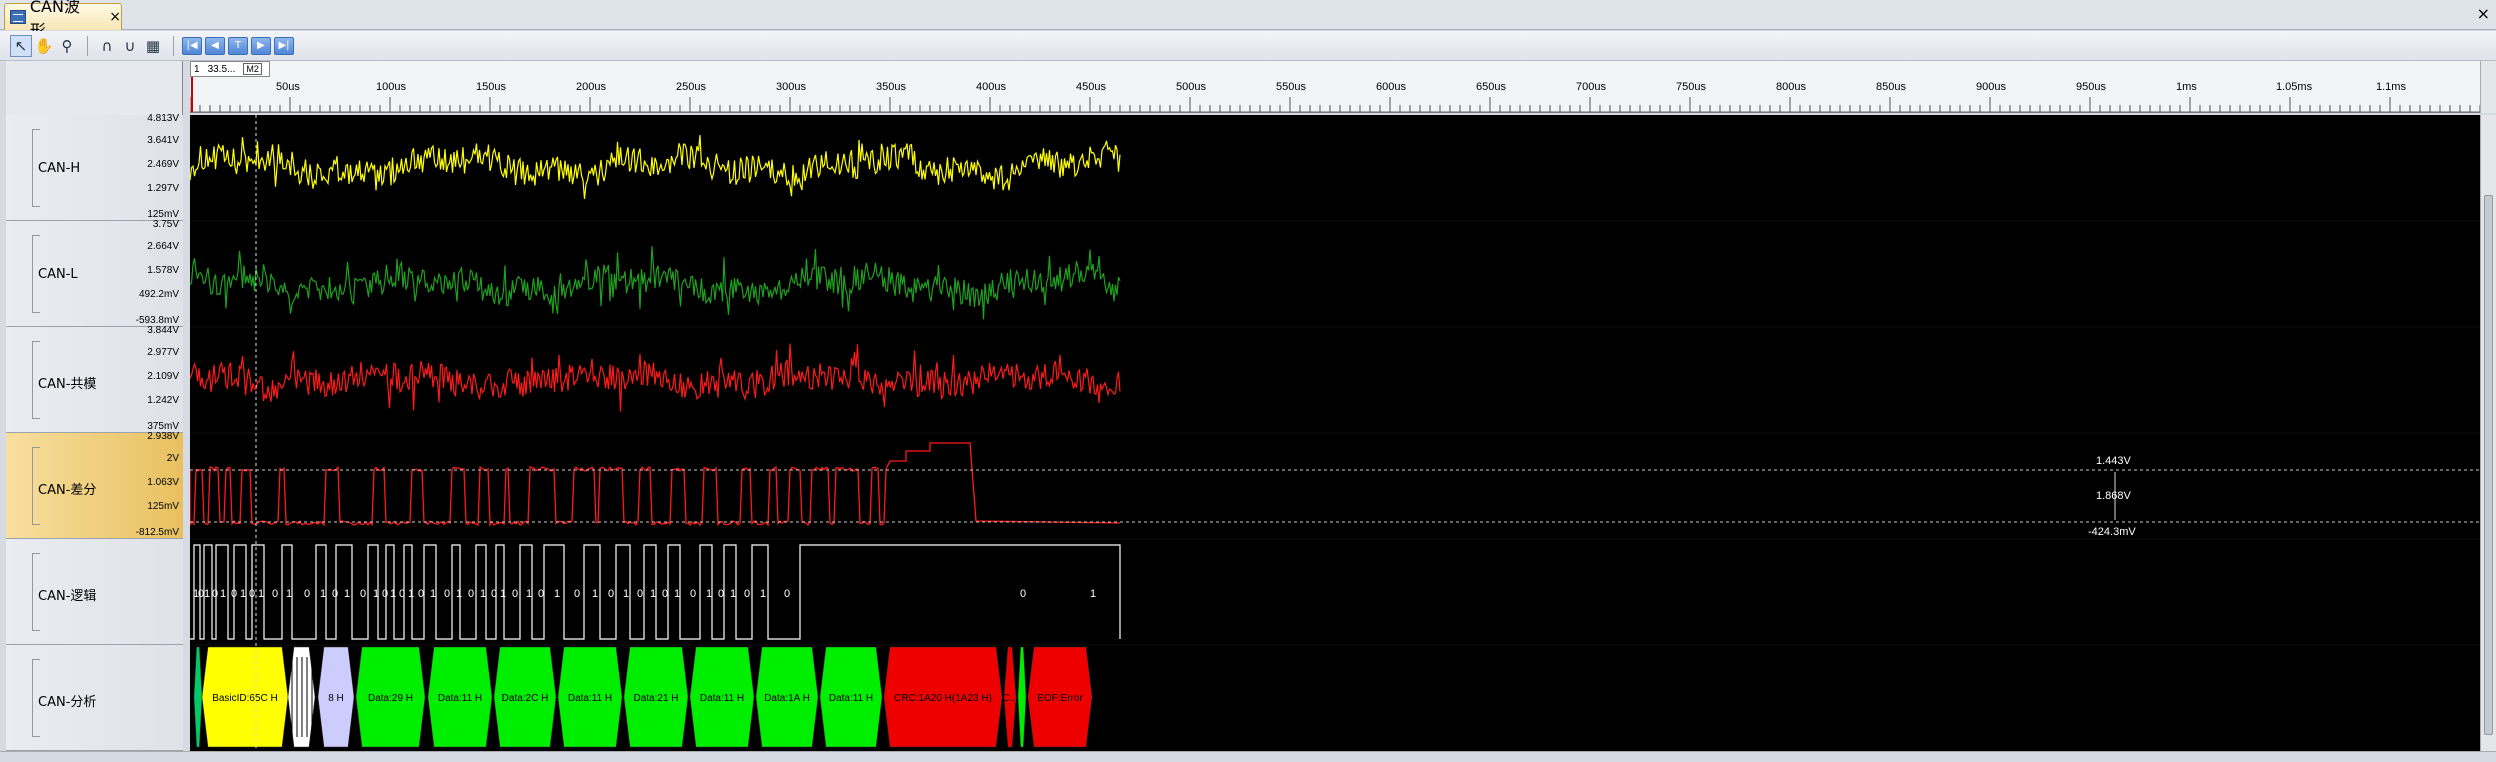  I want to click on channel-name: CAN-共模, so click(67, 384).